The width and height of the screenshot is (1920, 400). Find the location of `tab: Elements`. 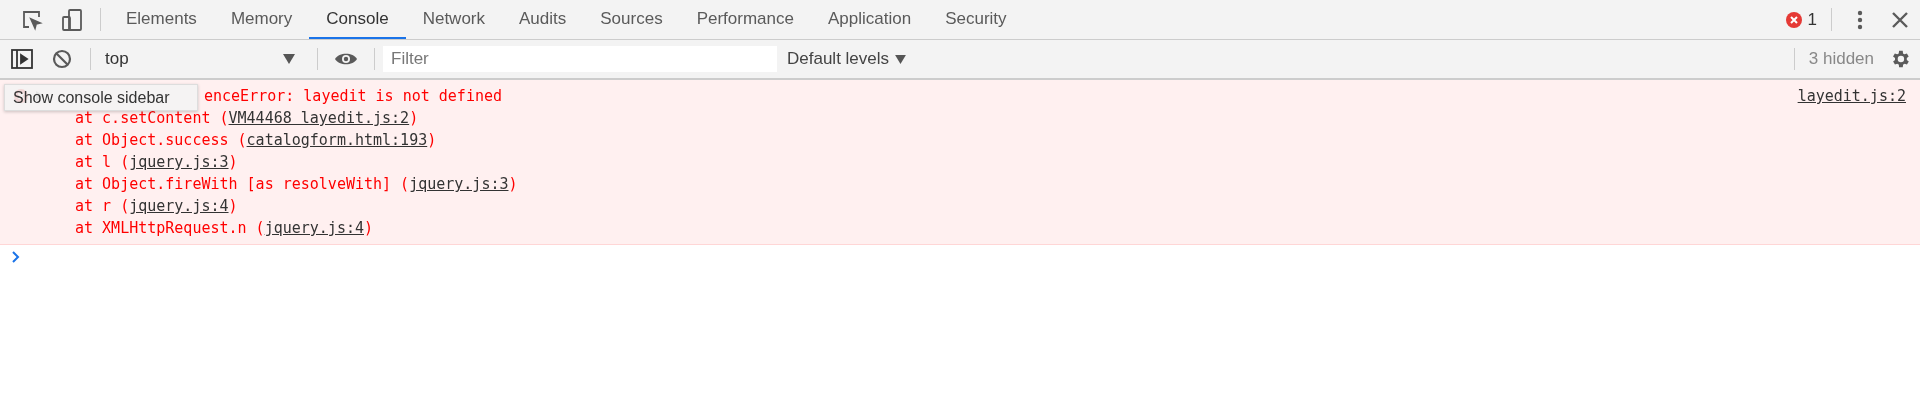

tab: Elements is located at coordinates (161, 19).